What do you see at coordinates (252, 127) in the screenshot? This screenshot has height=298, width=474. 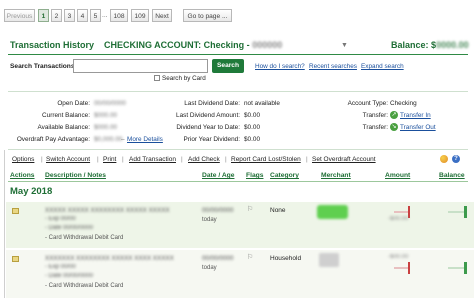 I see `dividend-ytd-value: $0.00` at bounding box center [252, 127].